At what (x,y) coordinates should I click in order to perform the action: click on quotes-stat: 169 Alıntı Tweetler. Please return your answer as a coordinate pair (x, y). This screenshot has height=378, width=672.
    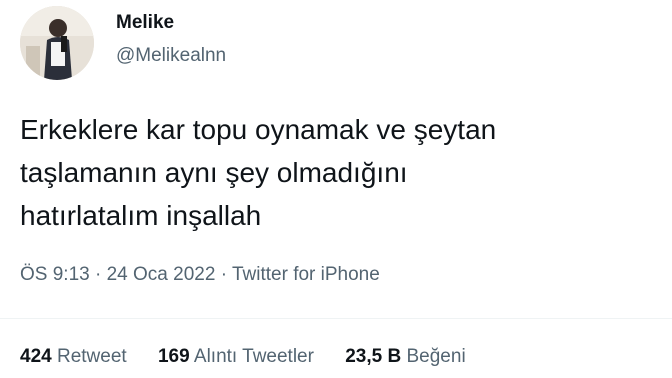
    Looking at the image, I should click on (236, 356).